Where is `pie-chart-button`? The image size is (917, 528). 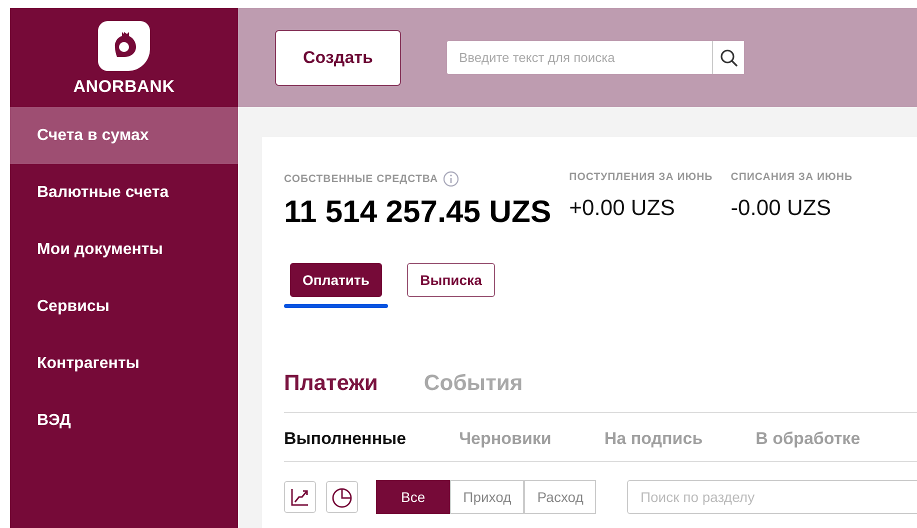 pie-chart-button is located at coordinates (342, 497).